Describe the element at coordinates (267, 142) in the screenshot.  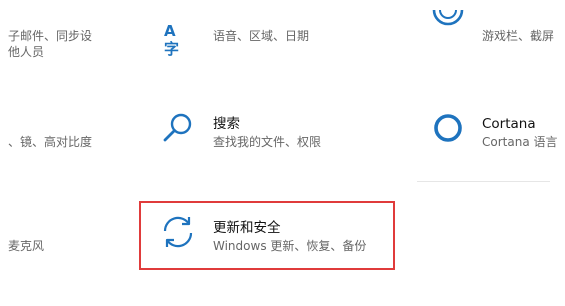
I see `tile-search-desc: 查找我的文件、权限` at that location.